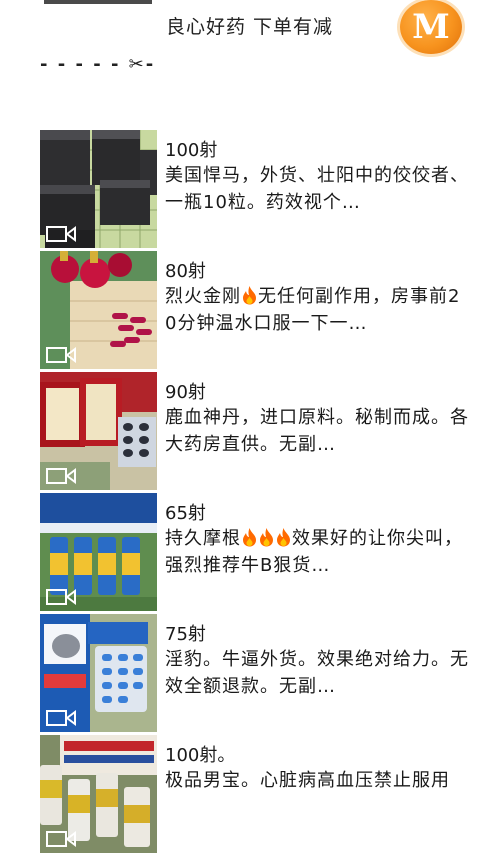  I want to click on post-description-part: 烈火金刚, so click(203, 296).